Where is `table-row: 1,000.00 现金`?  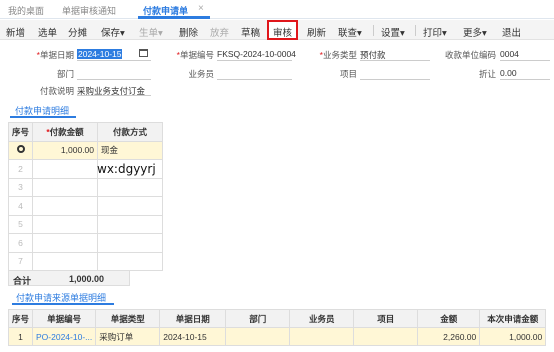
table-row: 1,000.00 现金 is located at coordinates (85, 150).